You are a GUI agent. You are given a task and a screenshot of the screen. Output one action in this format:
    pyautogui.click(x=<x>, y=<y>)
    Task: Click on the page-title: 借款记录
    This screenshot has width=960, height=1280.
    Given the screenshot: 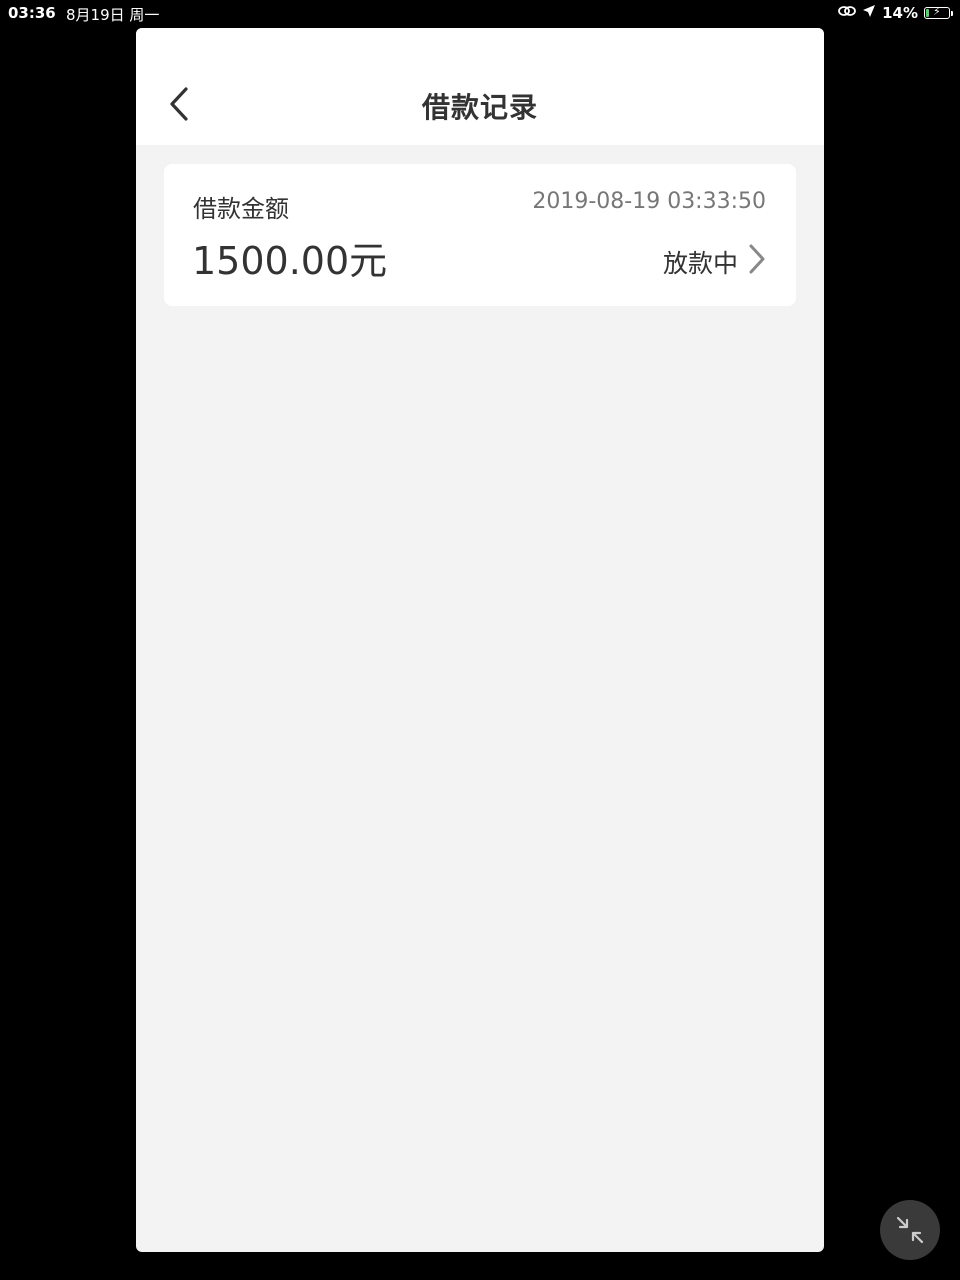 What is the action you would take?
    pyautogui.click(x=479, y=107)
    